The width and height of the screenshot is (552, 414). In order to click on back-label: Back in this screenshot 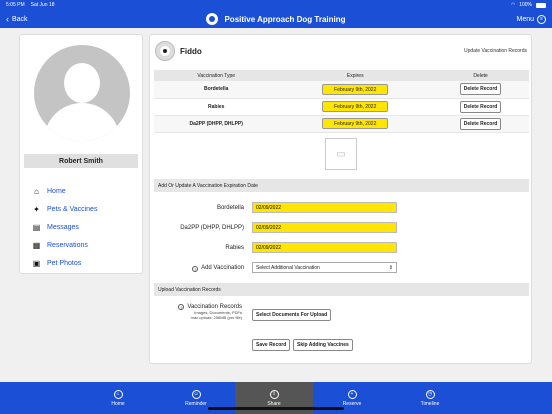, I will do `click(20, 19)`.